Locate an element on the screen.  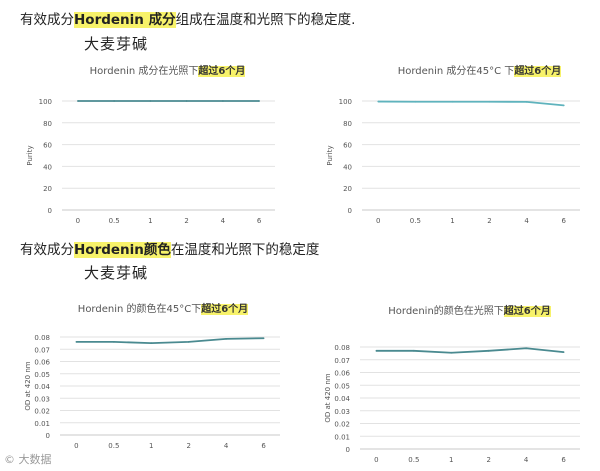
chart-title-main: Hordenin 的颜色在45°C下 is located at coordinates (139, 309).